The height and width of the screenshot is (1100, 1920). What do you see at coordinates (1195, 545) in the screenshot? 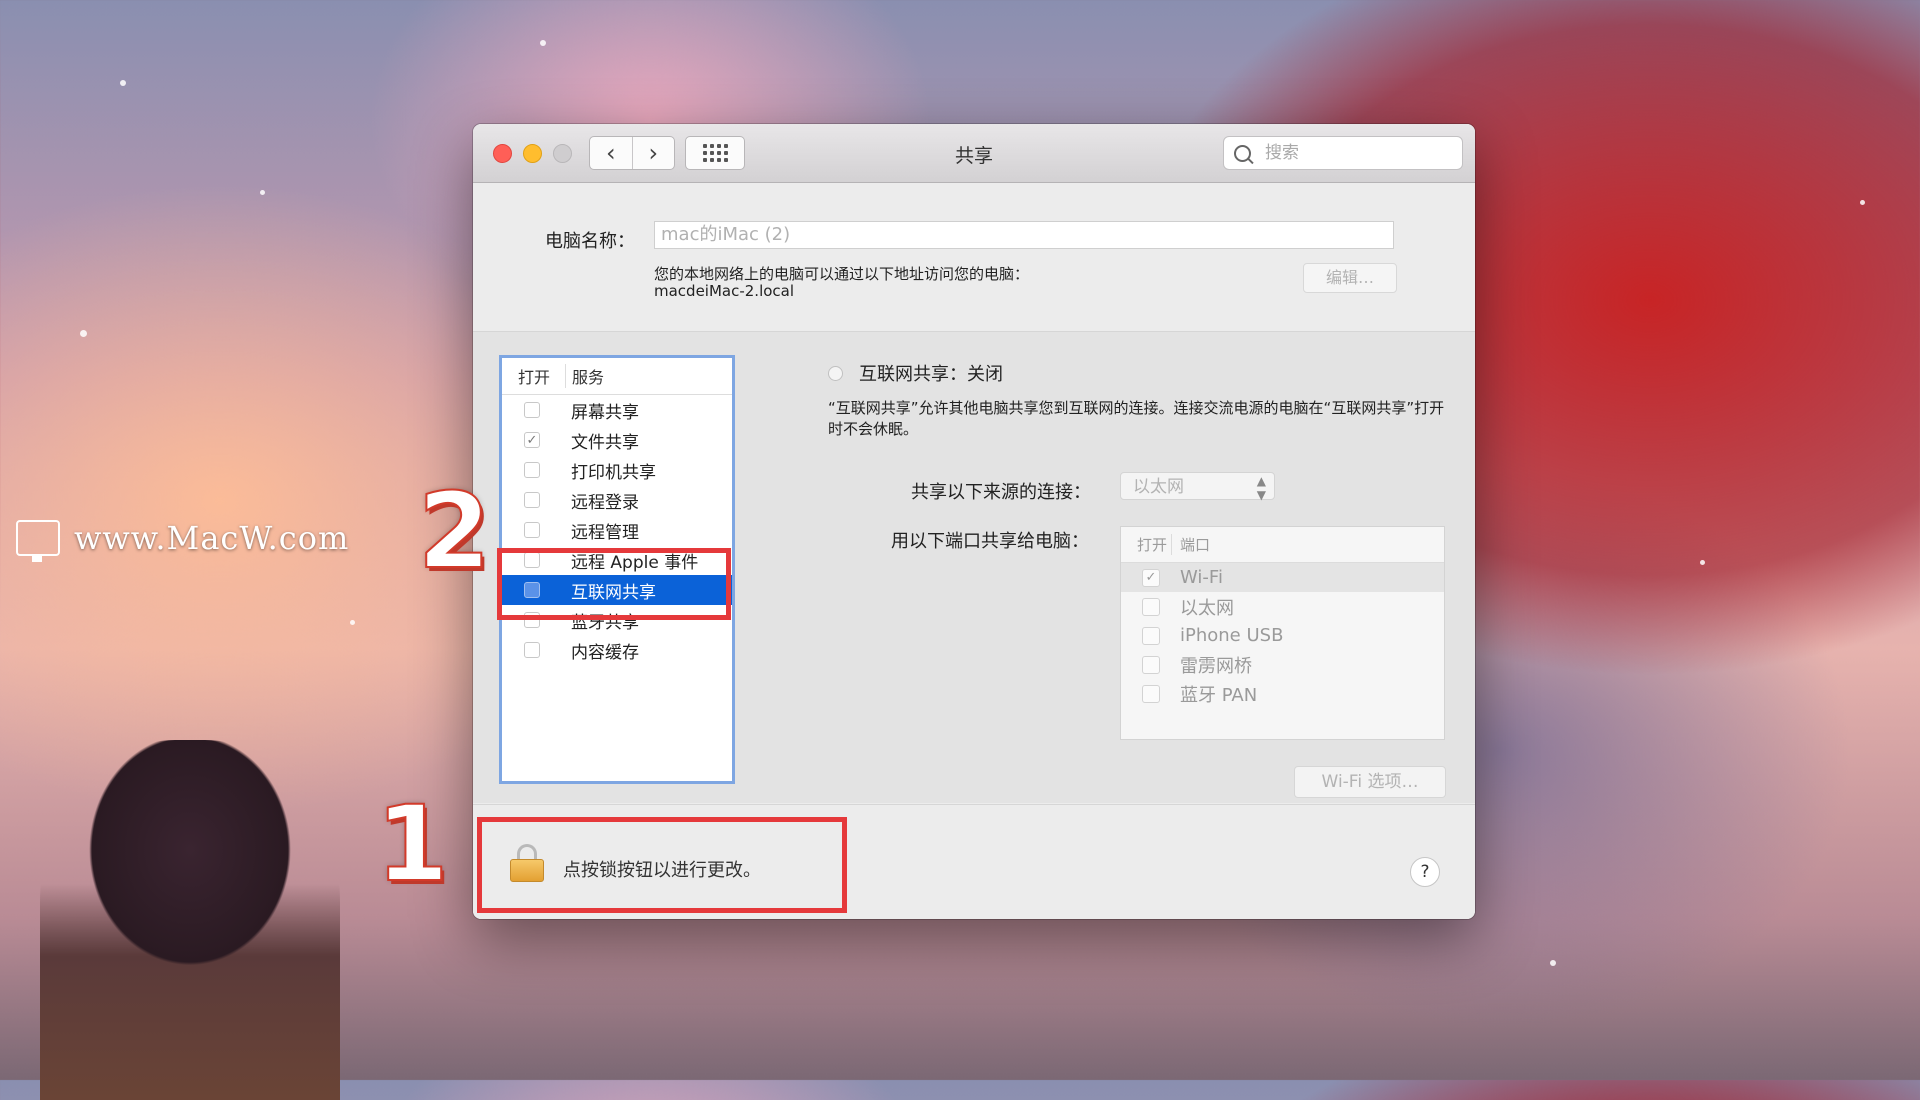
I see `ports-column-port: 端口` at bounding box center [1195, 545].